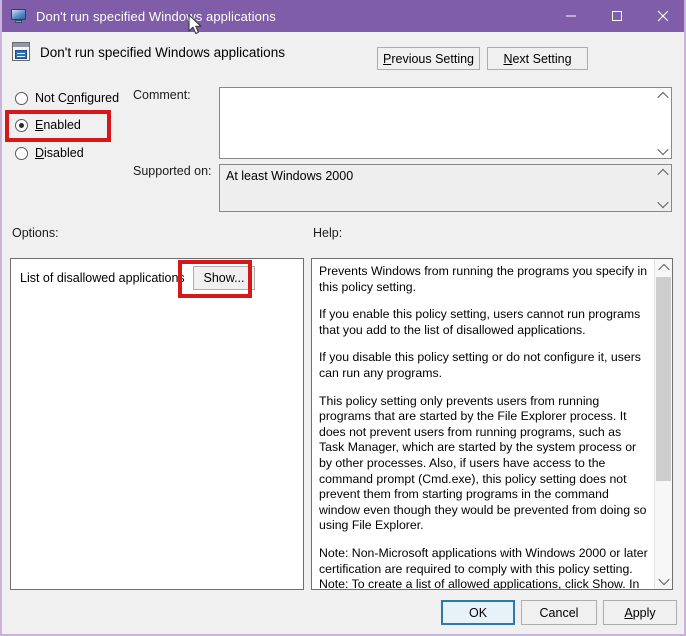 This screenshot has width=686, height=636. I want to click on radio-label-not-configured: Not Configured, so click(77, 98).